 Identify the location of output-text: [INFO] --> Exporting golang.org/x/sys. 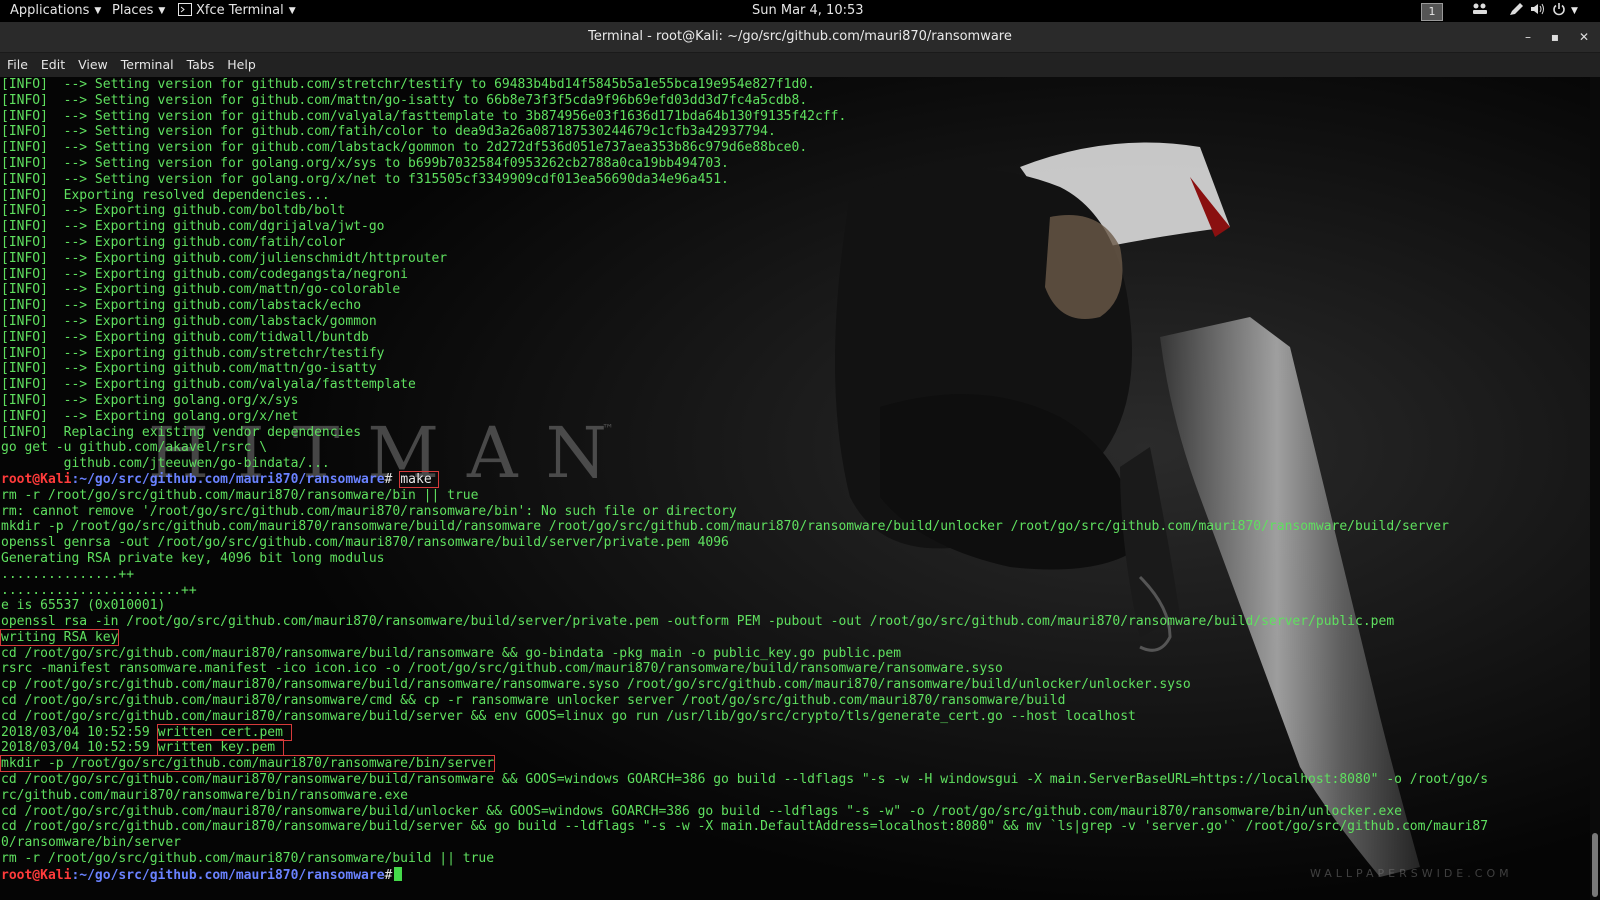
(150, 400).